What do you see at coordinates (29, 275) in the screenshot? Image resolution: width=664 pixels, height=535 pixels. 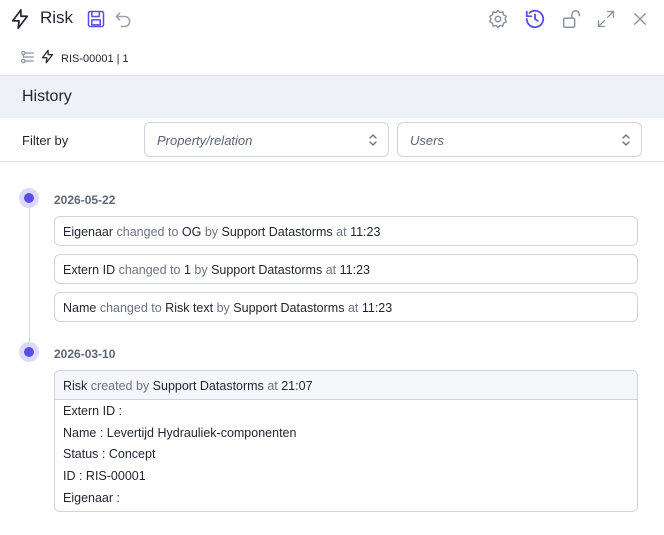 I see `timeline-line` at bounding box center [29, 275].